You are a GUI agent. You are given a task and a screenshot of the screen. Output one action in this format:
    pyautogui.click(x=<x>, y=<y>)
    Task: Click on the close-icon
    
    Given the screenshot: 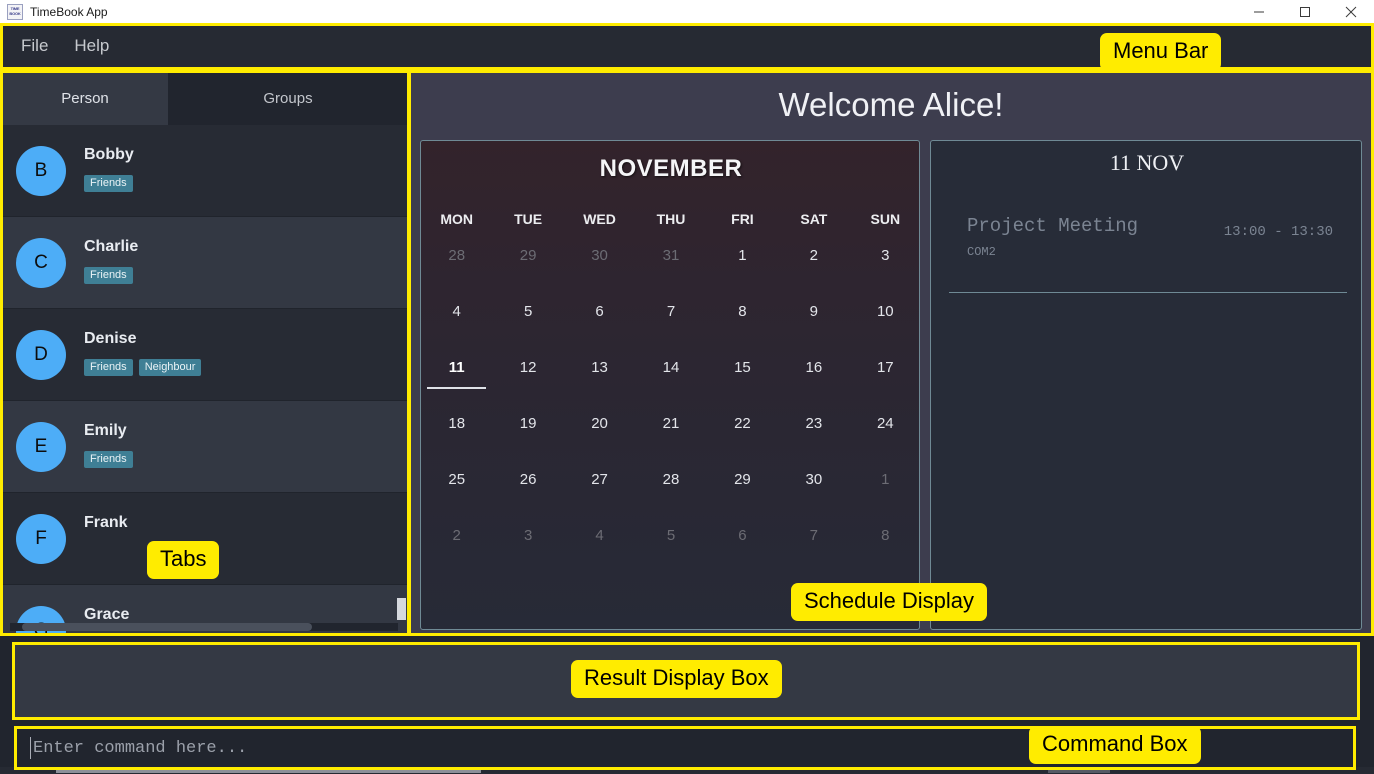 What is the action you would take?
    pyautogui.click(x=1351, y=11)
    